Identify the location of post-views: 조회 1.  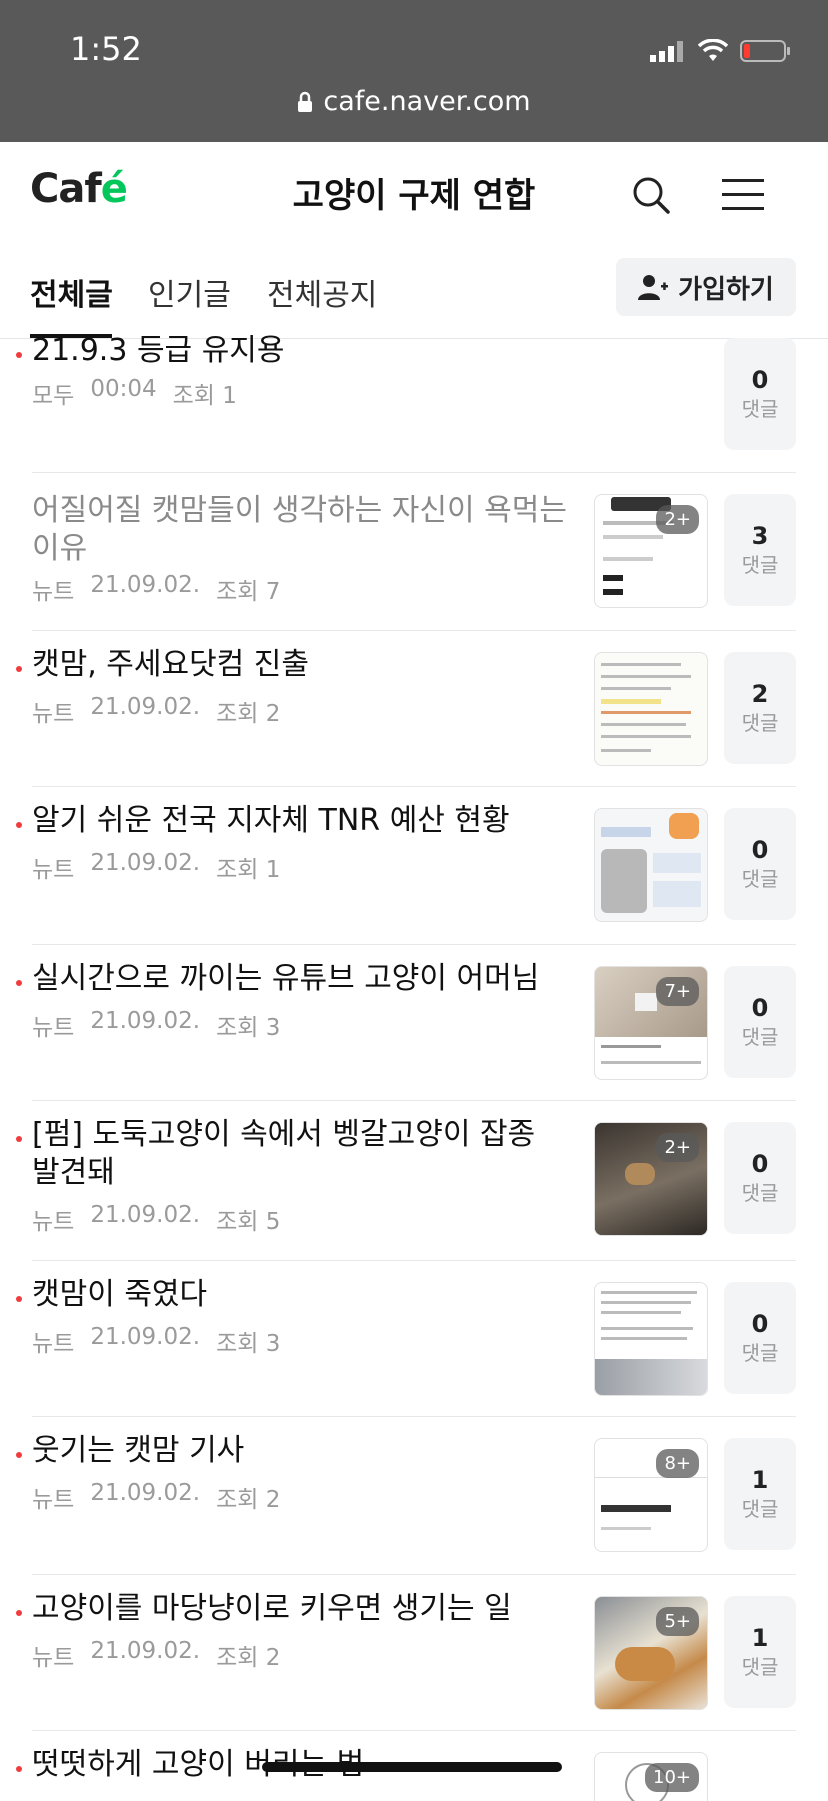
(204, 396).